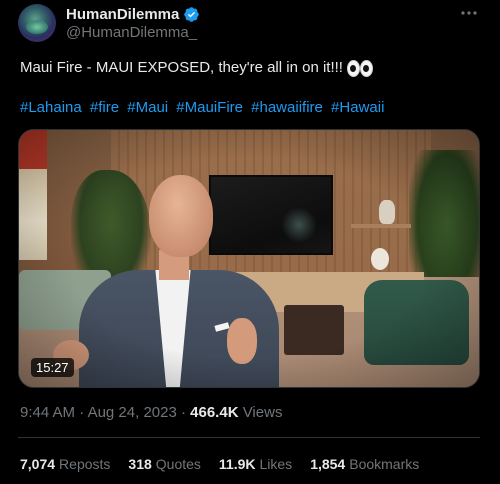 This screenshot has height=484, width=500. Describe the element at coordinates (147, 107) in the screenshot. I see `hashtag-link: #Maui` at that location.